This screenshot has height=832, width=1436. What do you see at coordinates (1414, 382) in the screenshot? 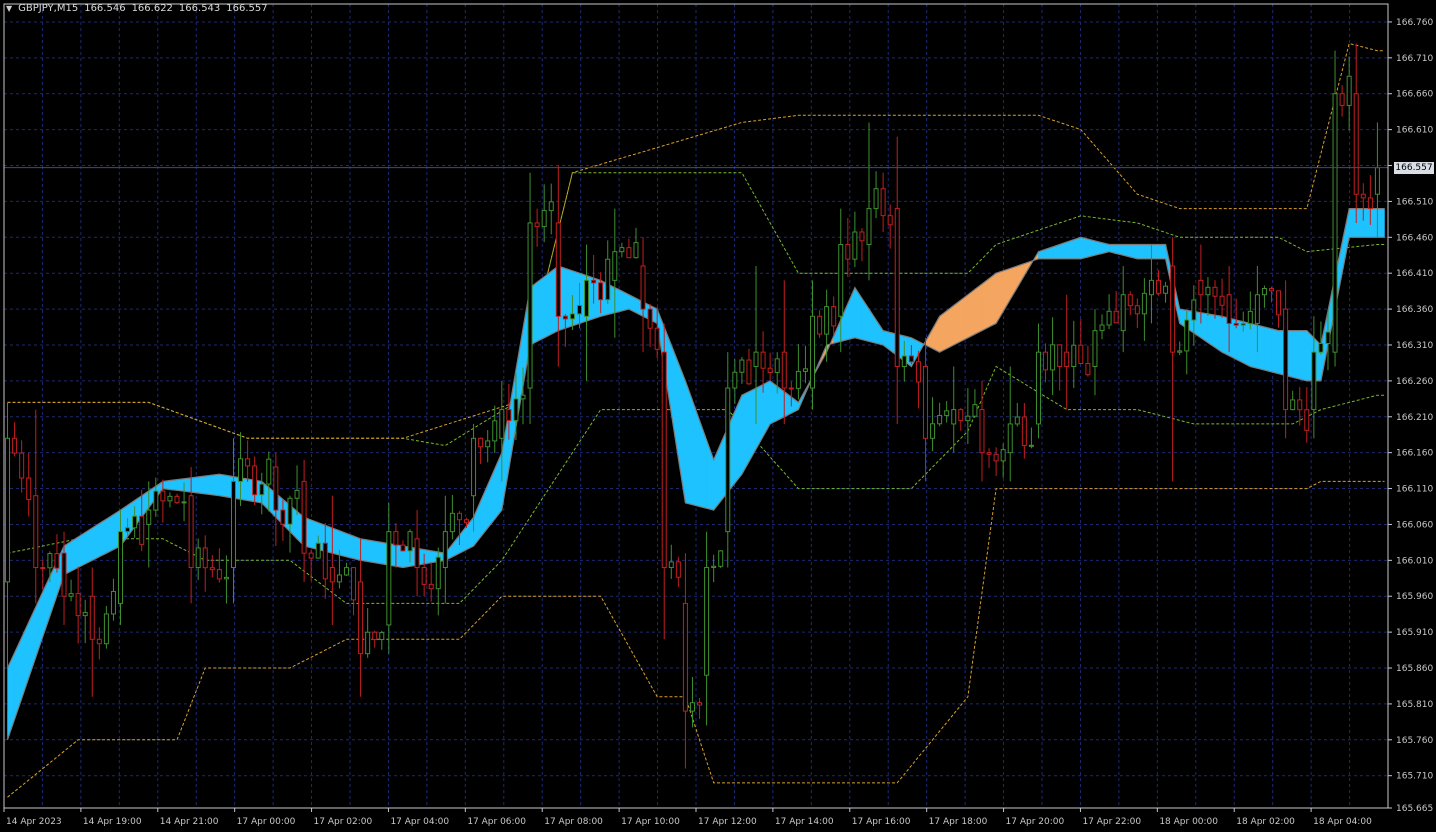
I see `y-tick-label: 166.260` at bounding box center [1414, 382].